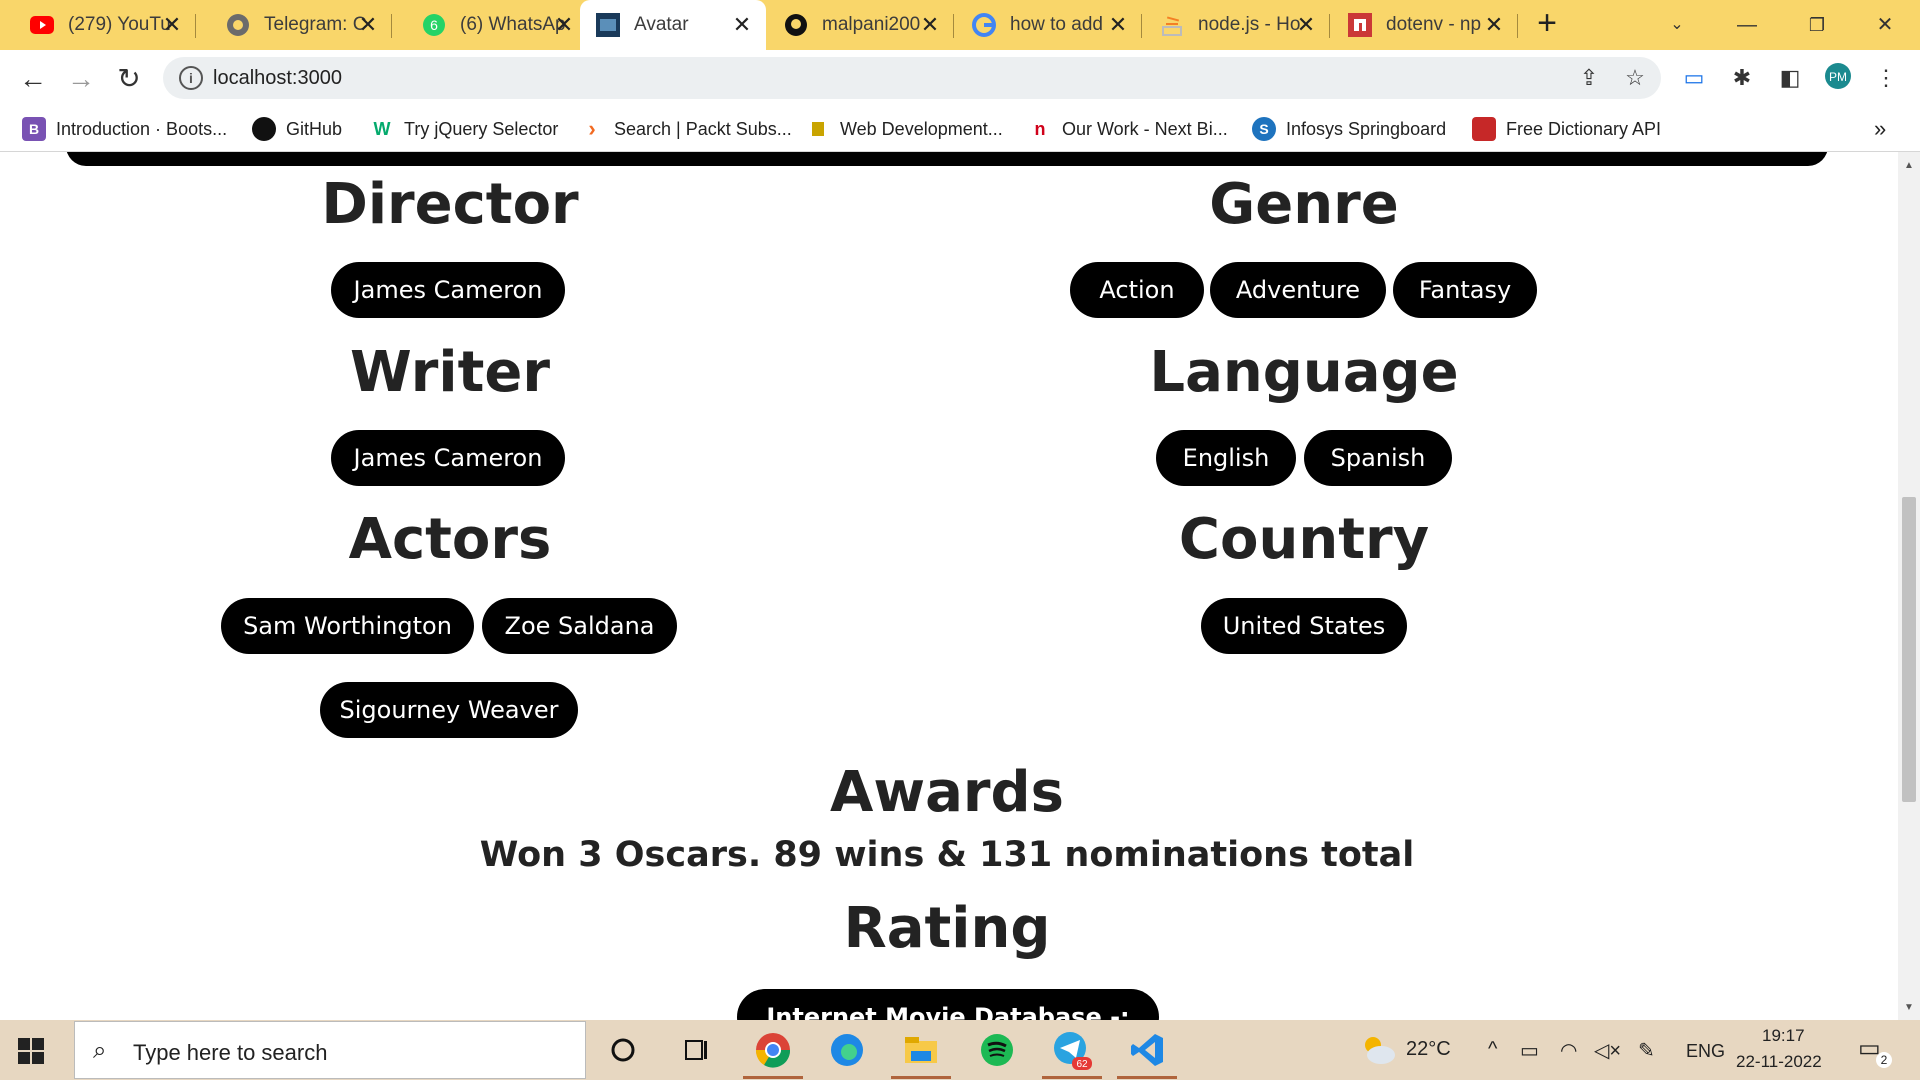 Image resolution: width=1920 pixels, height=1080 pixels. I want to click on director-heading: Director, so click(450, 204).